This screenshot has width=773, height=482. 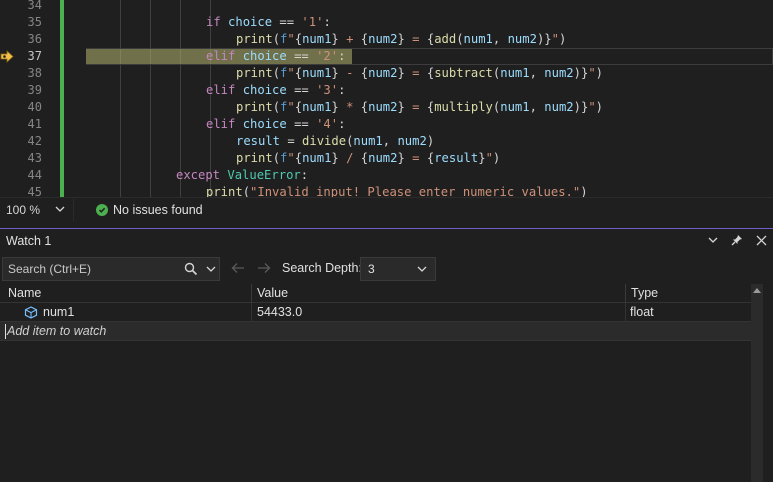 I want to click on search-box, so click(x=111, y=269).